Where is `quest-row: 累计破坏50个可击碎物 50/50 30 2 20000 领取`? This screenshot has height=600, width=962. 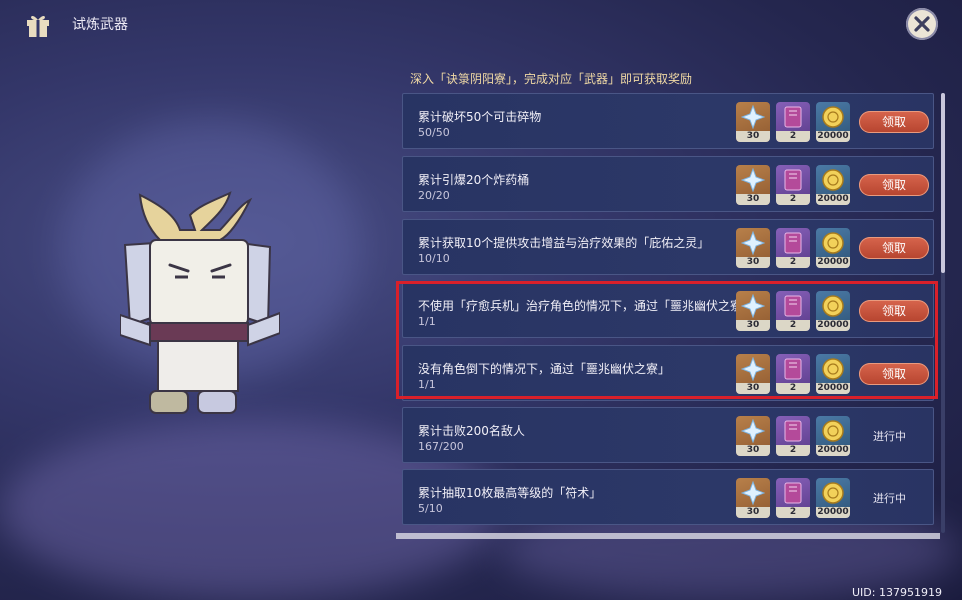 quest-row: 累计破坏50个可击碎物 50/50 30 2 20000 领取 is located at coordinates (668, 121).